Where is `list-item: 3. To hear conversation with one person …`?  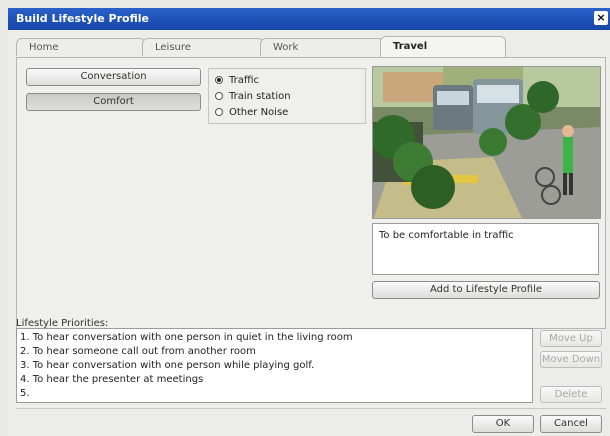 list-item: 3. To hear conversation with one person … is located at coordinates (274, 366).